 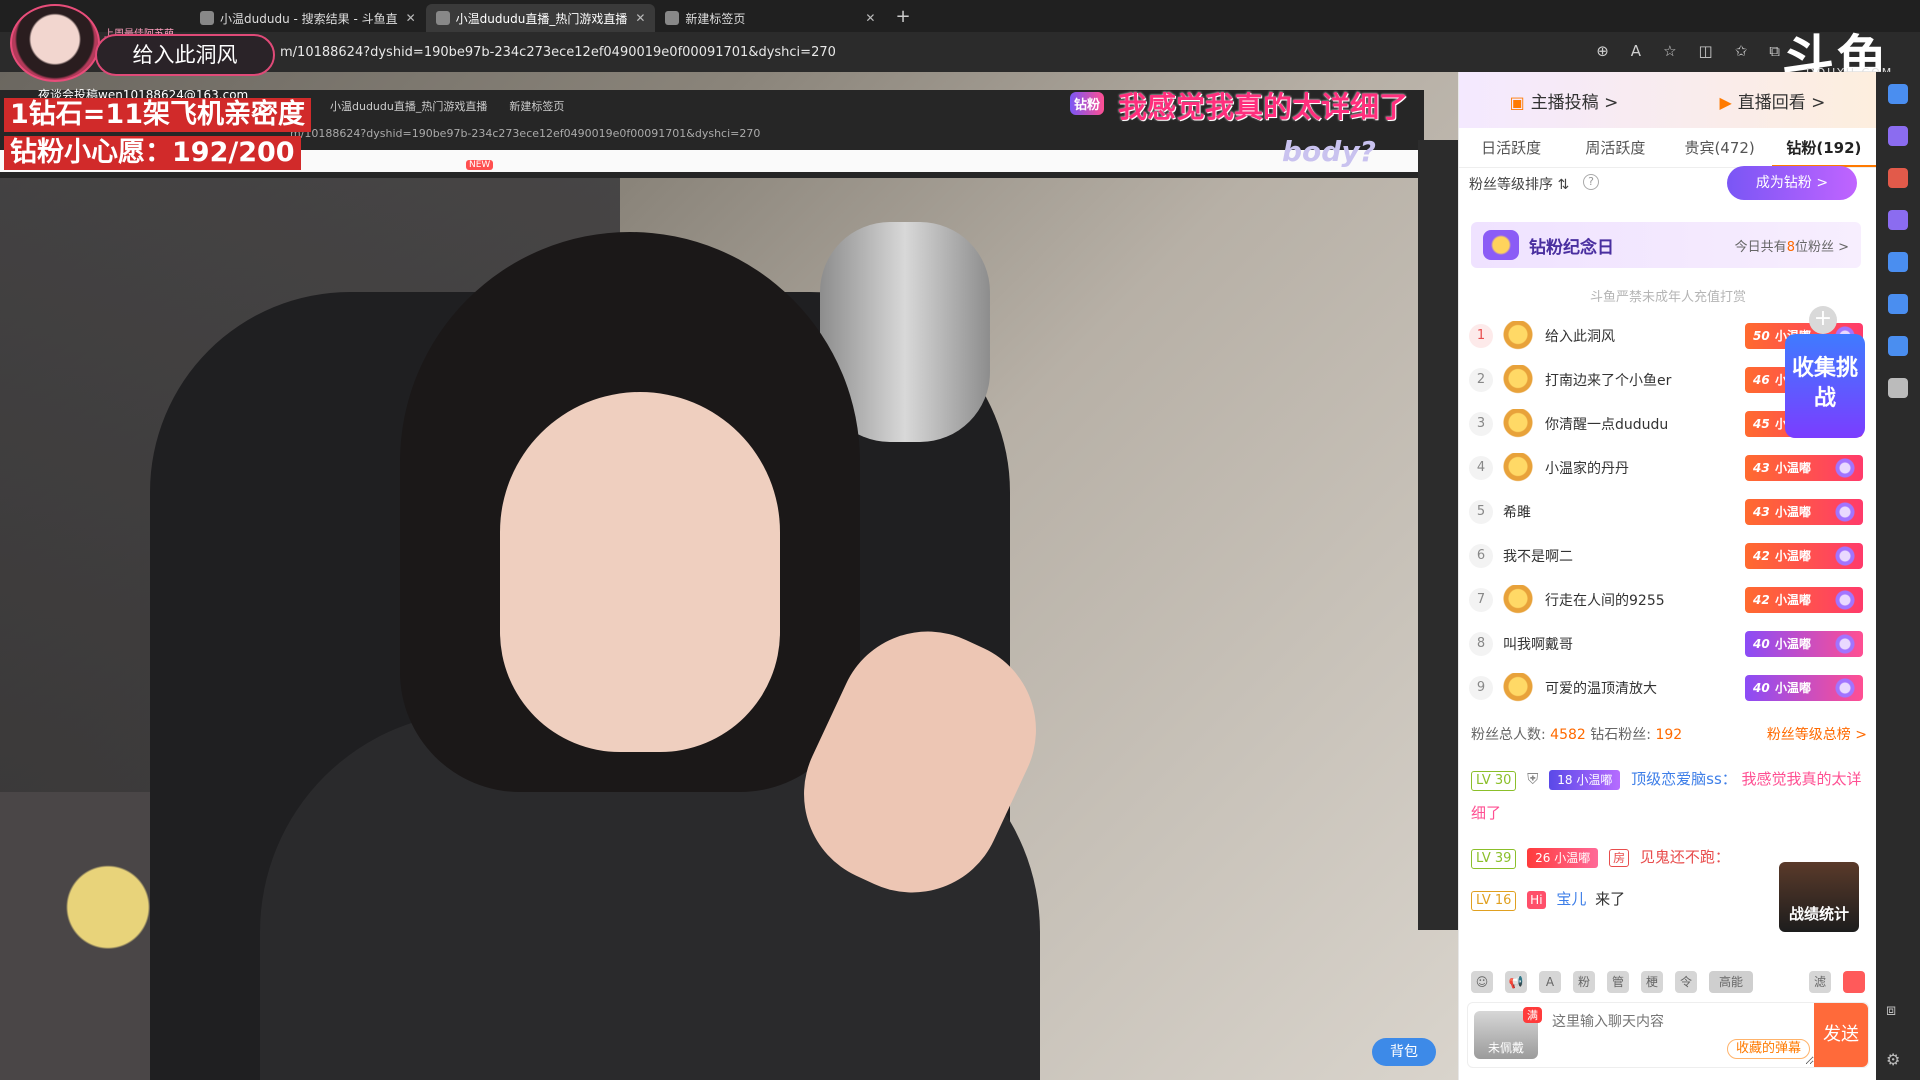 What do you see at coordinates (1518, 336) in the screenshot?
I see `fan-medal-icon` at bounding box center [1518, 336].